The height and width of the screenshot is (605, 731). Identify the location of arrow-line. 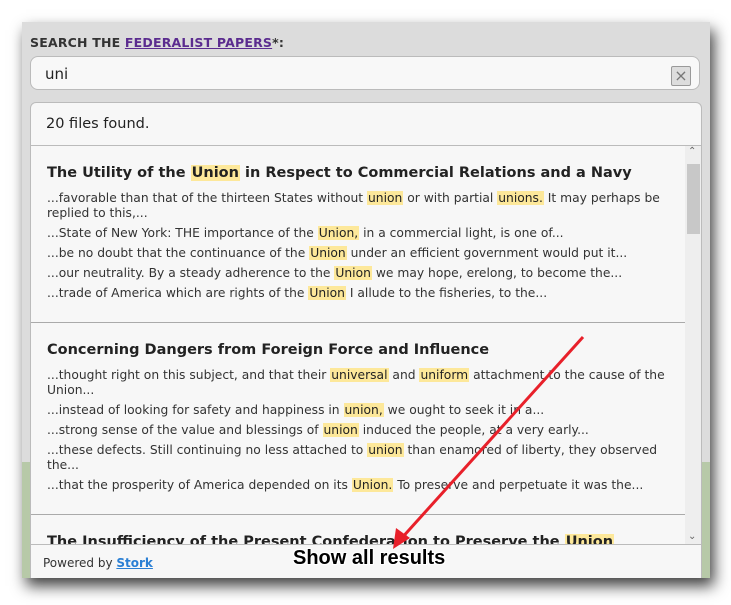
(491, 438).